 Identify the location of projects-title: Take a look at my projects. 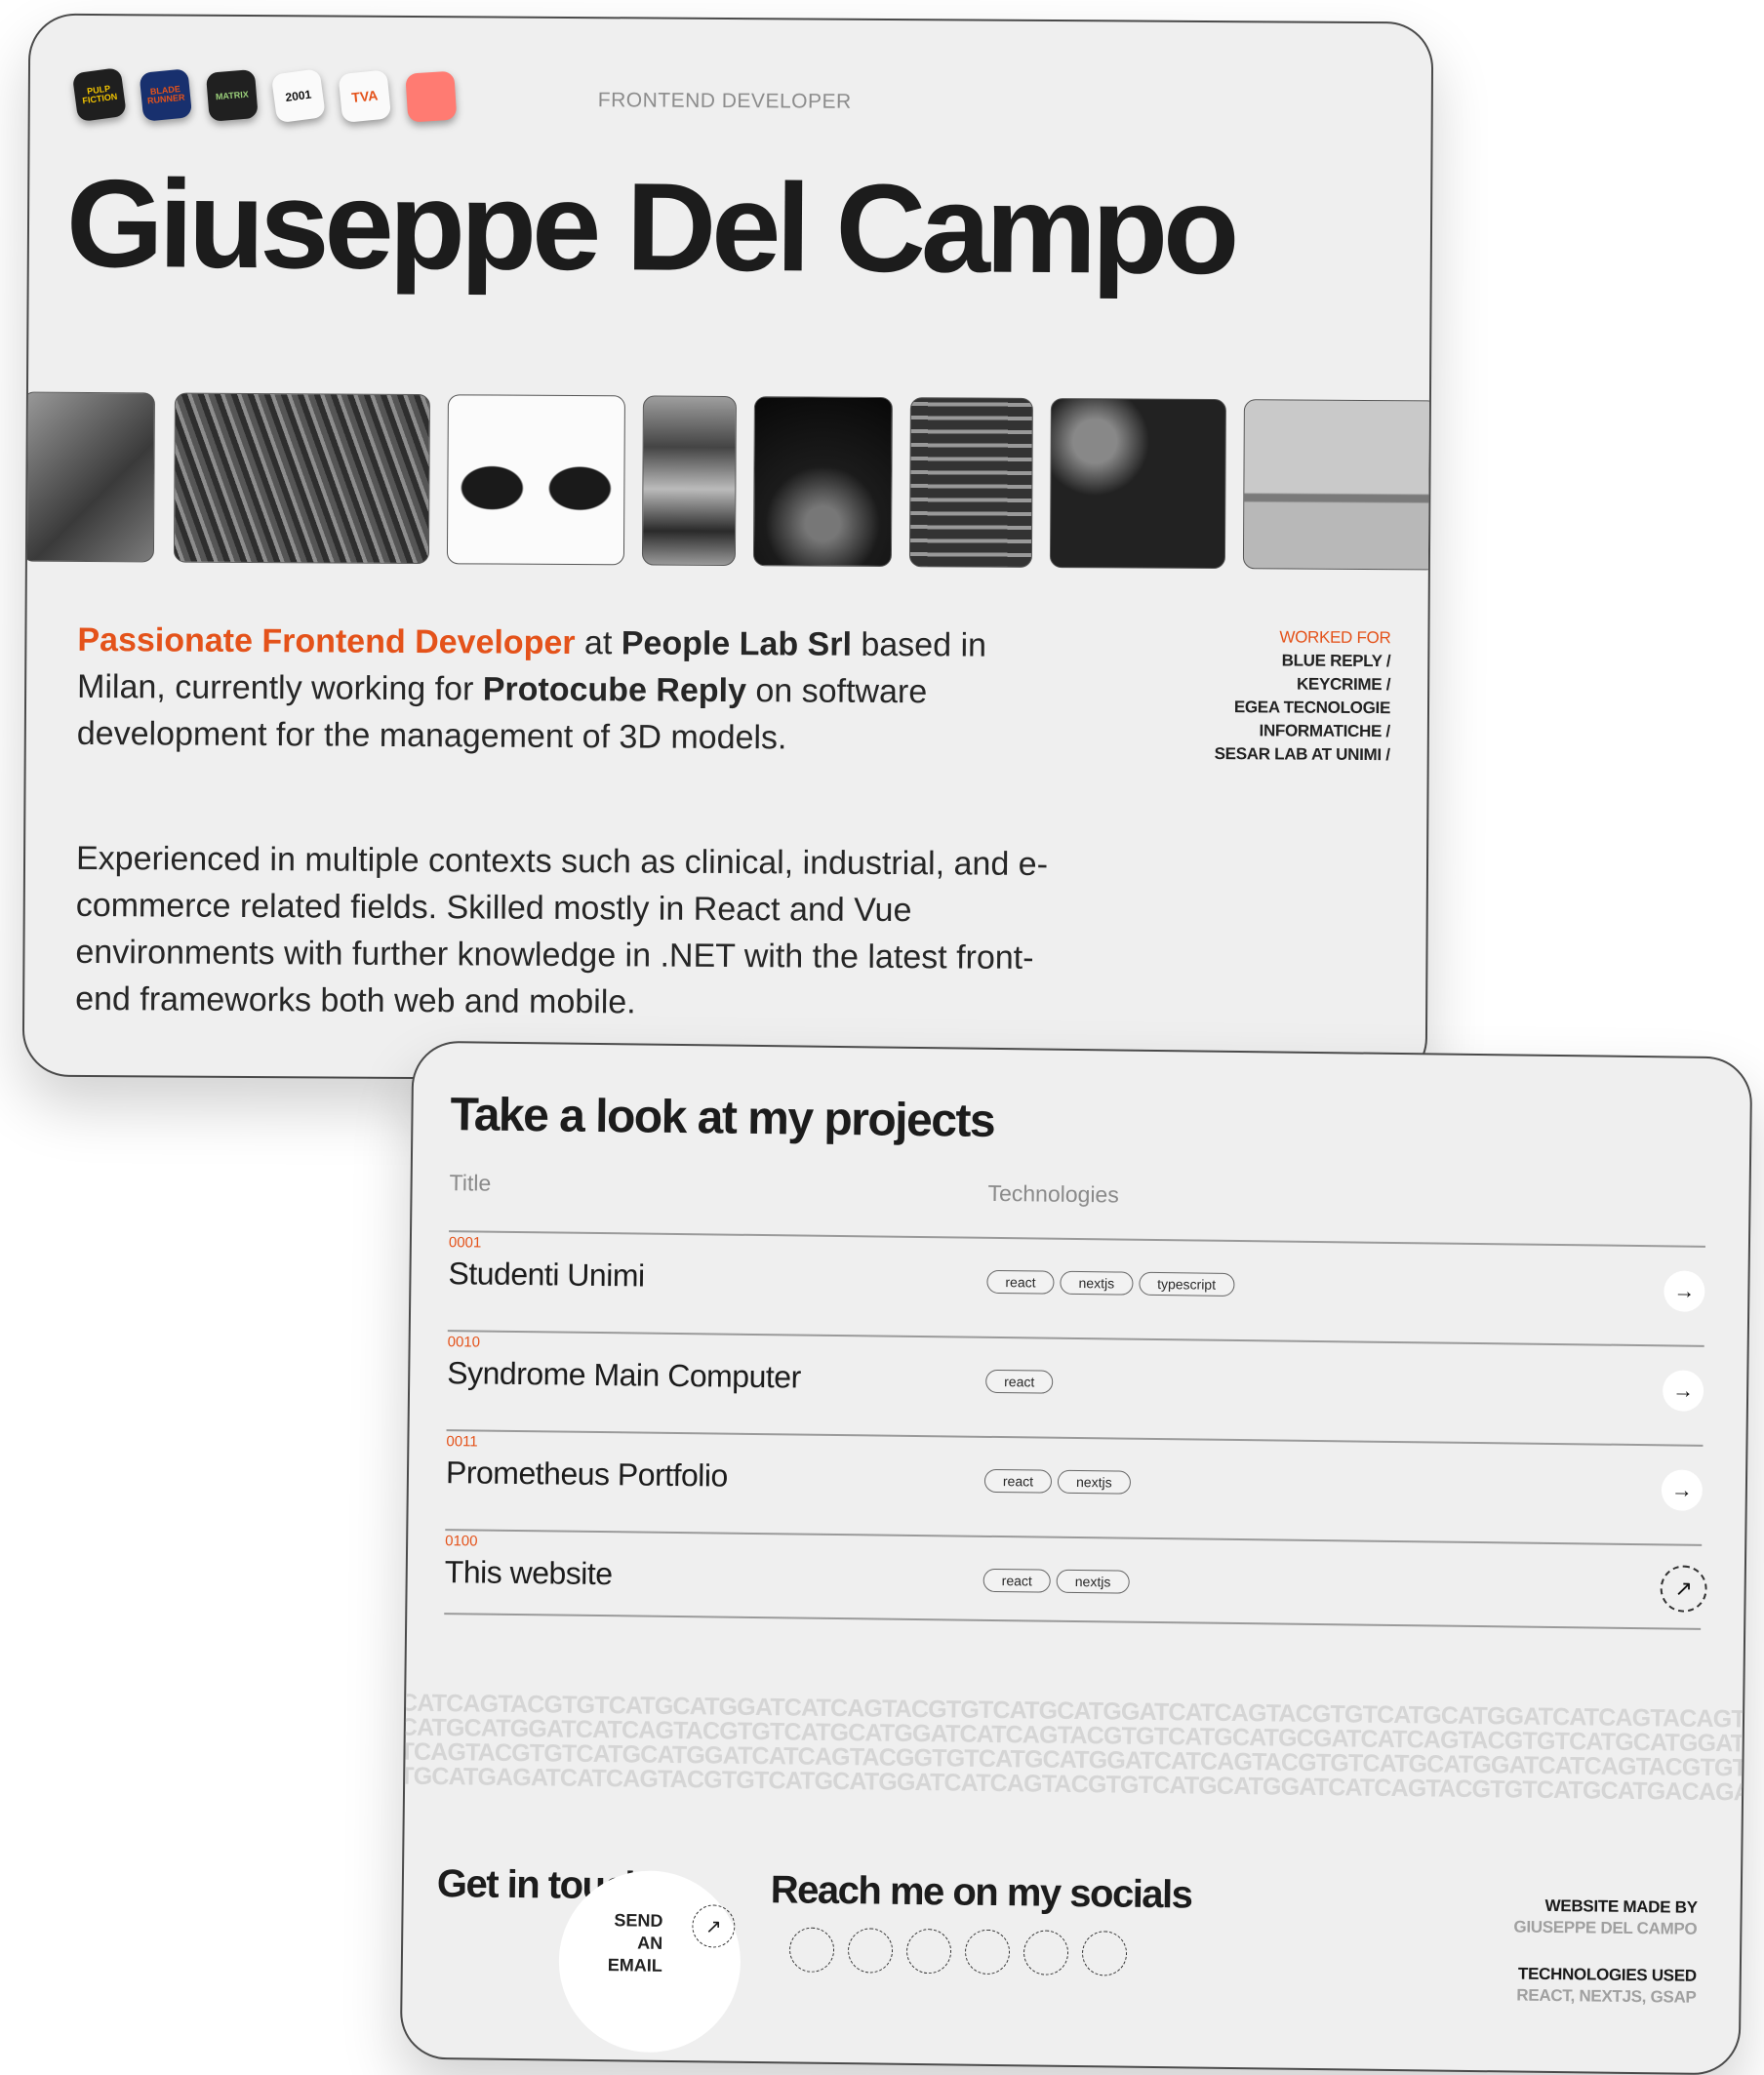
(723, 1118).